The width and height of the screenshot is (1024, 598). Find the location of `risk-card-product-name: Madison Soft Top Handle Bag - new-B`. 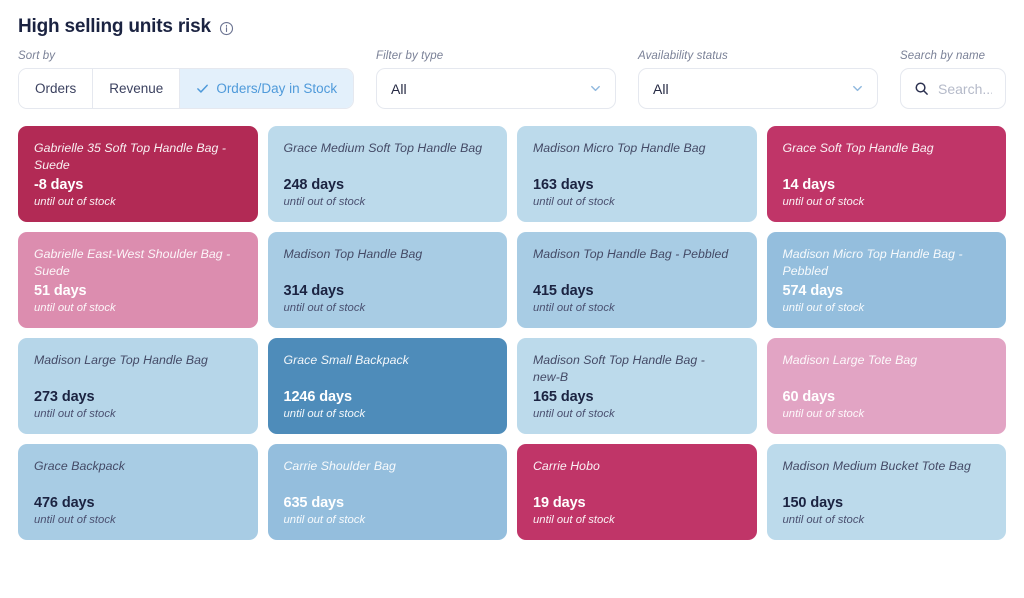

risk-card-product-name: Madison Soft Top Handle Bag - new-B is located at coordinates (619, 368).